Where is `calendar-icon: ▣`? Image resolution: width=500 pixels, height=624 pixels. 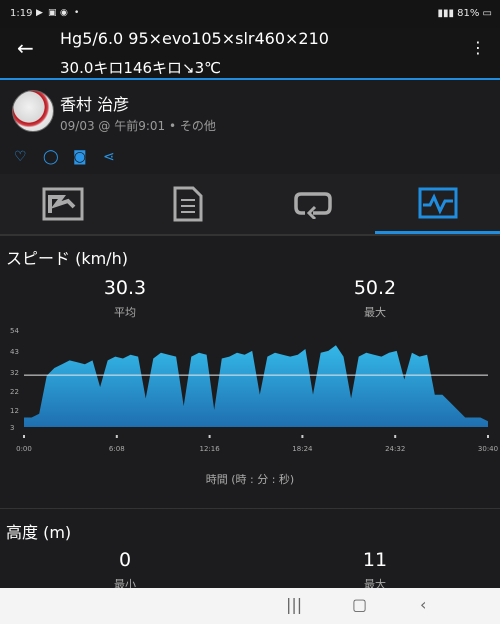
calendar-icon: ▣ is located at coordinates (52, 13).